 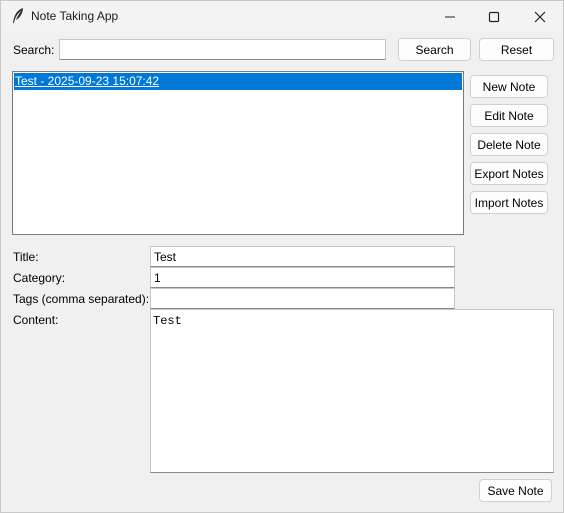 I want to click on tags-field, so click(x=302, y=298).